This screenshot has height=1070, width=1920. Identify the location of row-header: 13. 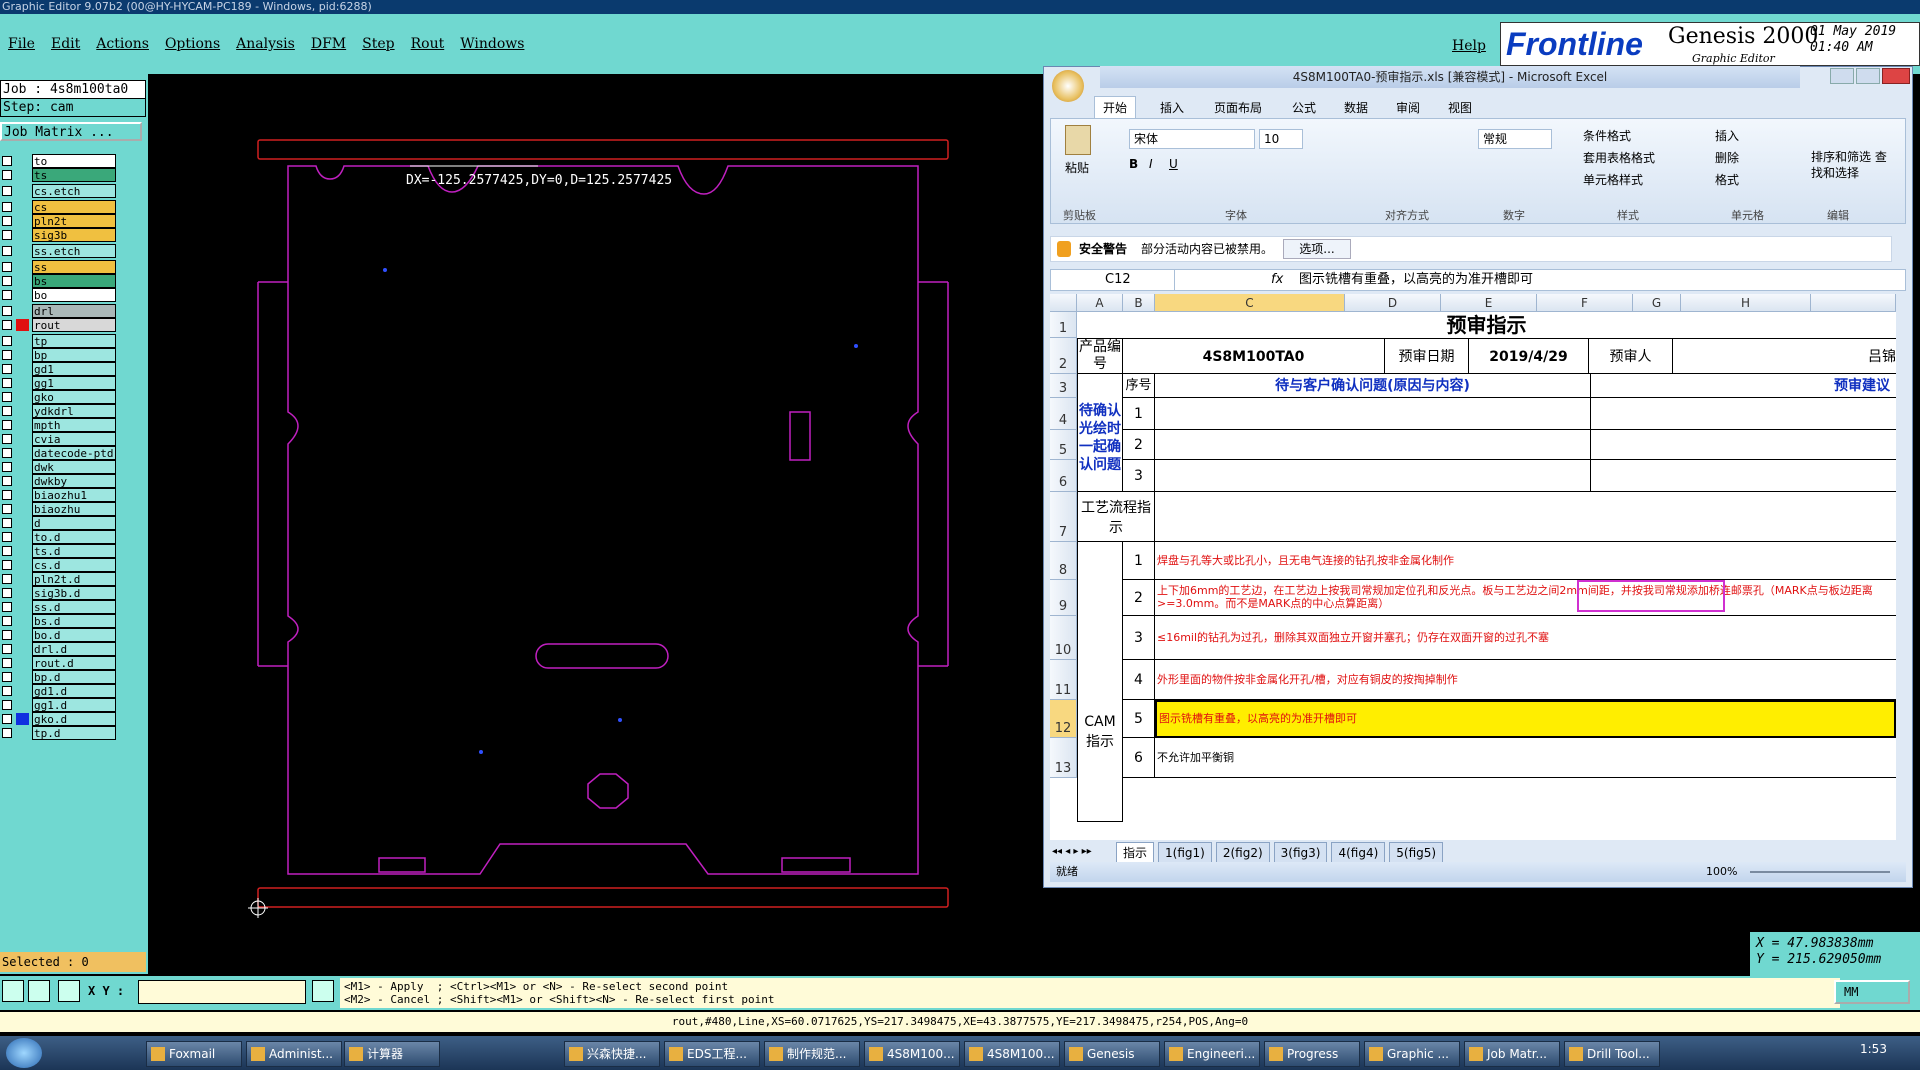
(1063, 758).